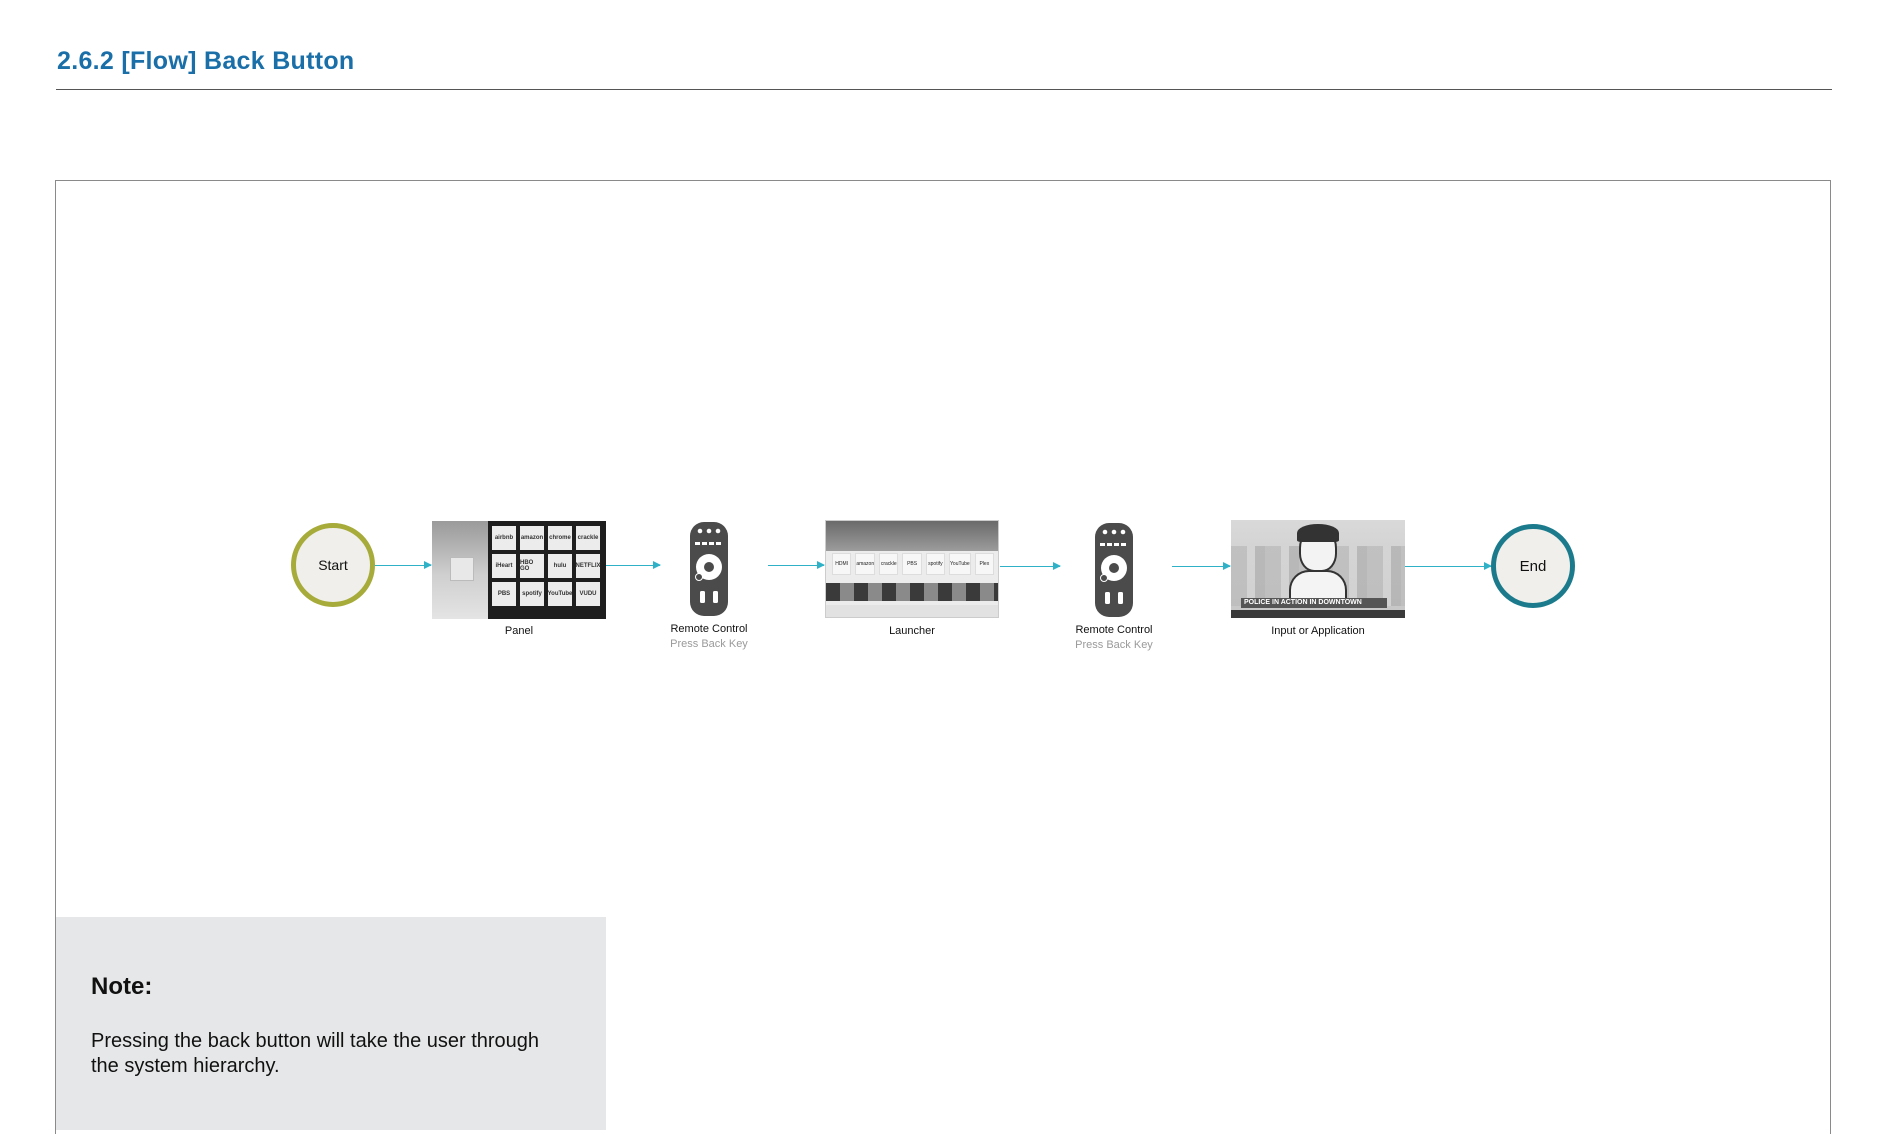 This screenshot has height=1134, width=1886. What do you see at coordinates (709, 644) in the screenshot?
I see `step-sublabel-remote-1: Press Back Key` at bounding box center [709, 644].